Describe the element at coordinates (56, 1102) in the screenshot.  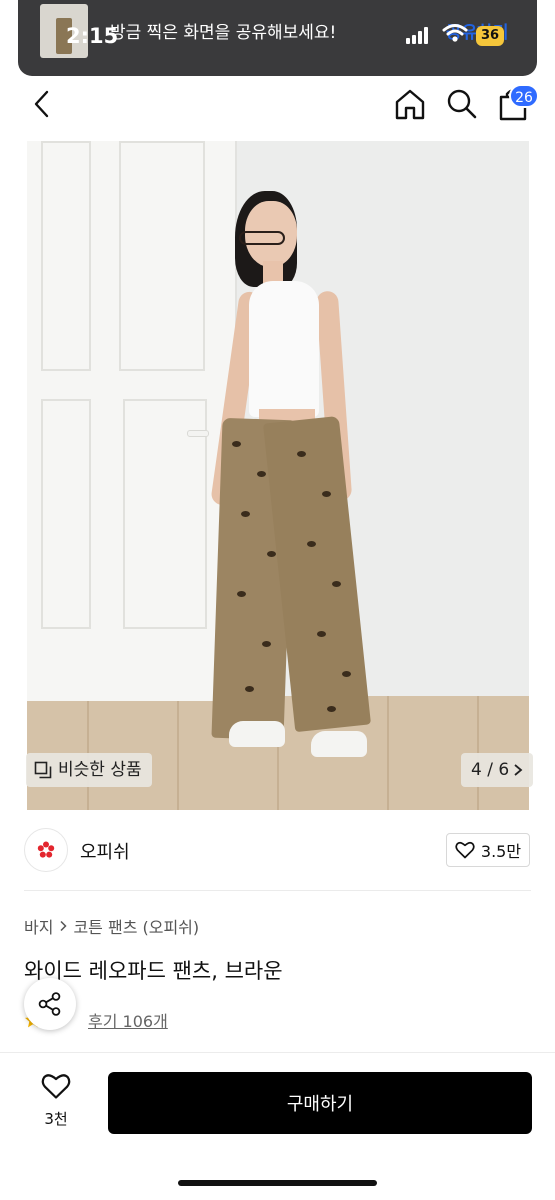
I see `wishlist-button: 3천` at that location.